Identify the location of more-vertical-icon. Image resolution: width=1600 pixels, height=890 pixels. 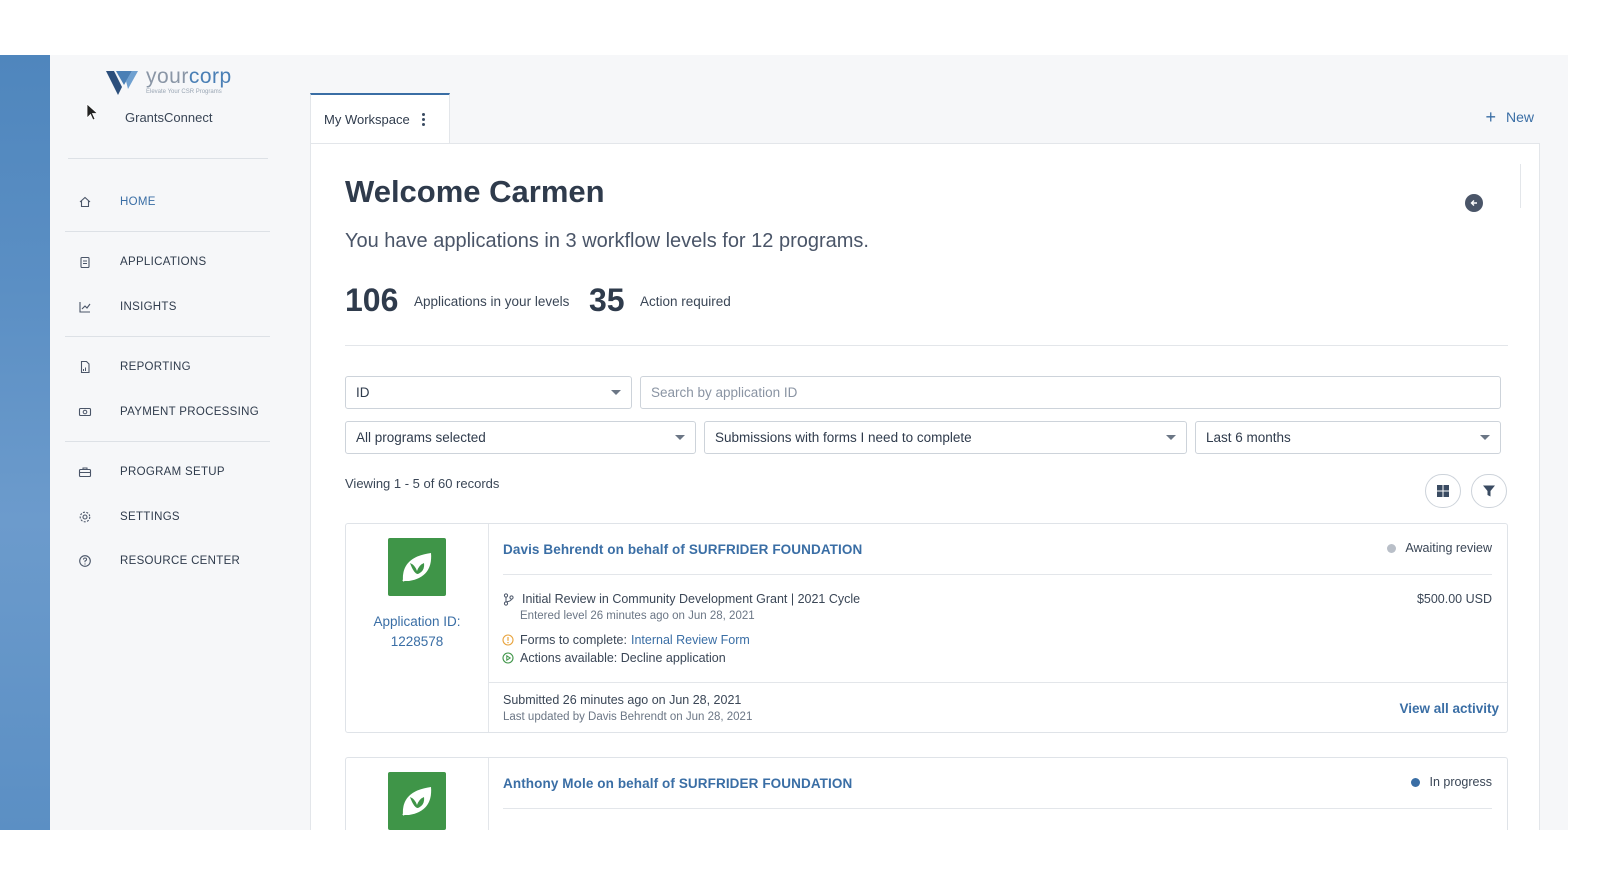
(423, 119).